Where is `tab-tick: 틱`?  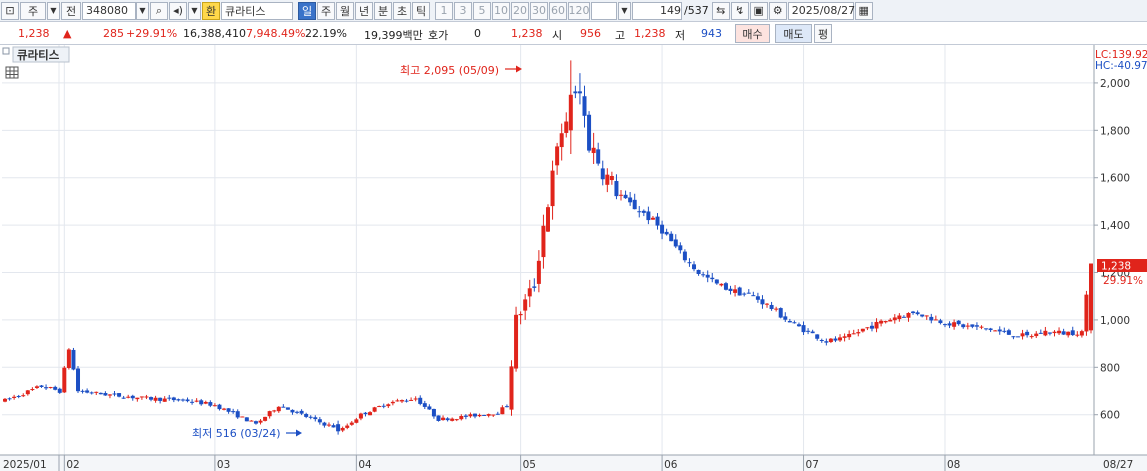 tab-tick: 틱 is located at coordinates (421, 10).